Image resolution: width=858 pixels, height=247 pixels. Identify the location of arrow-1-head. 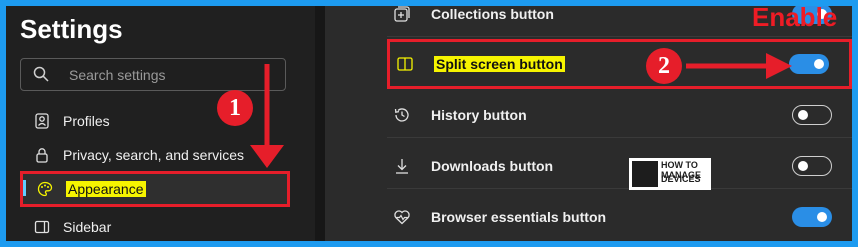
(267, 156).